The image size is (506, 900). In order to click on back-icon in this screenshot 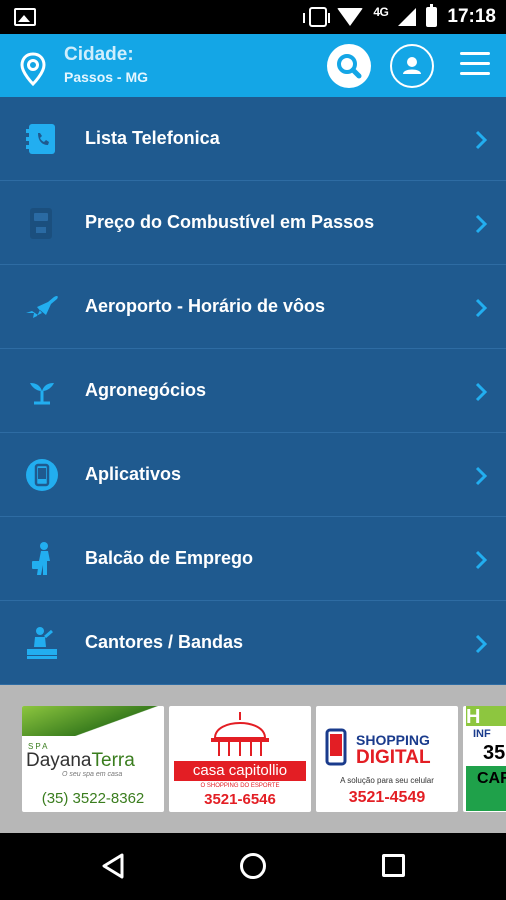, I will do `click(113, 866)`.